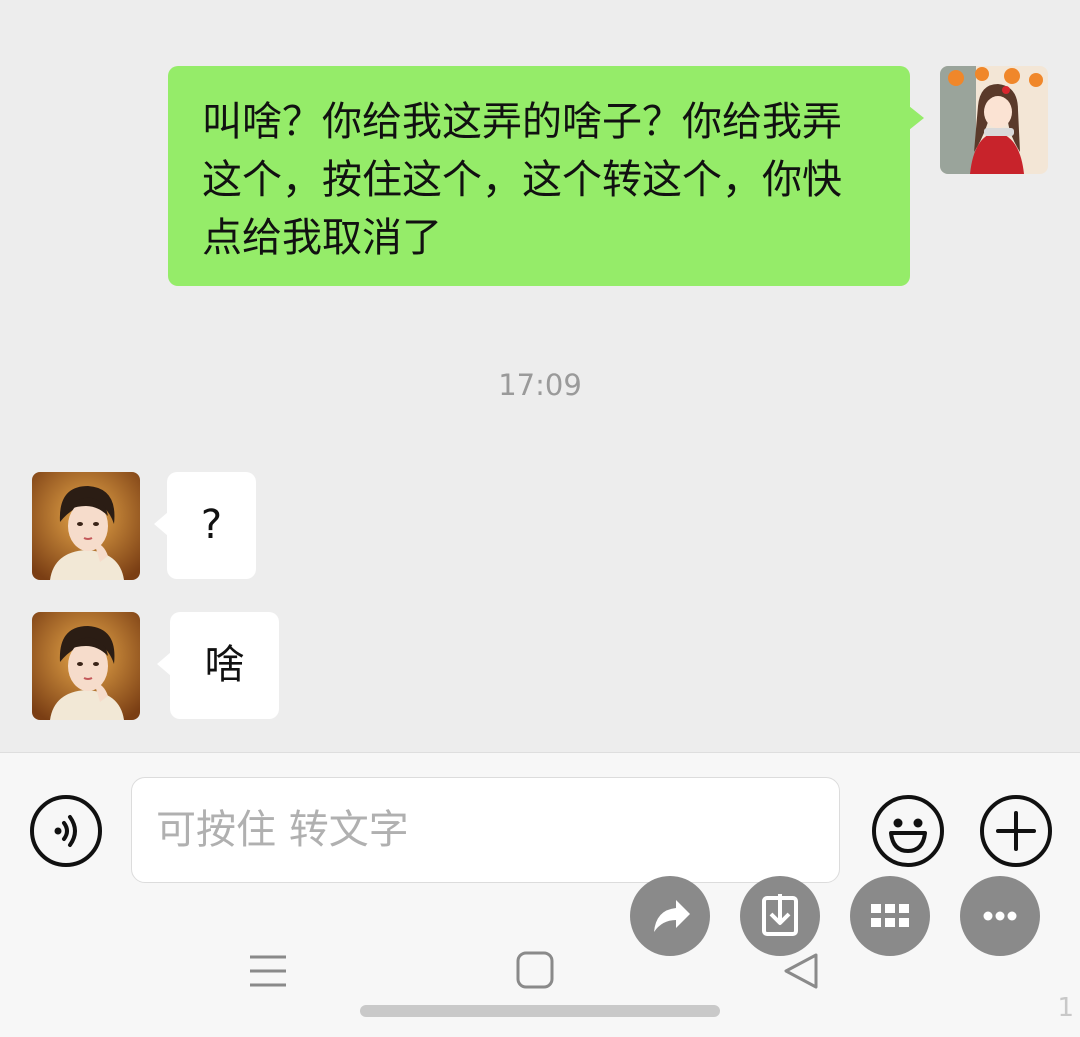 The image size is (1080, 1037). What do you see at coordinates (485, 830) in the screenshot?
I see `message-input: 可按住 转文字` at bounding box center [485, 830].